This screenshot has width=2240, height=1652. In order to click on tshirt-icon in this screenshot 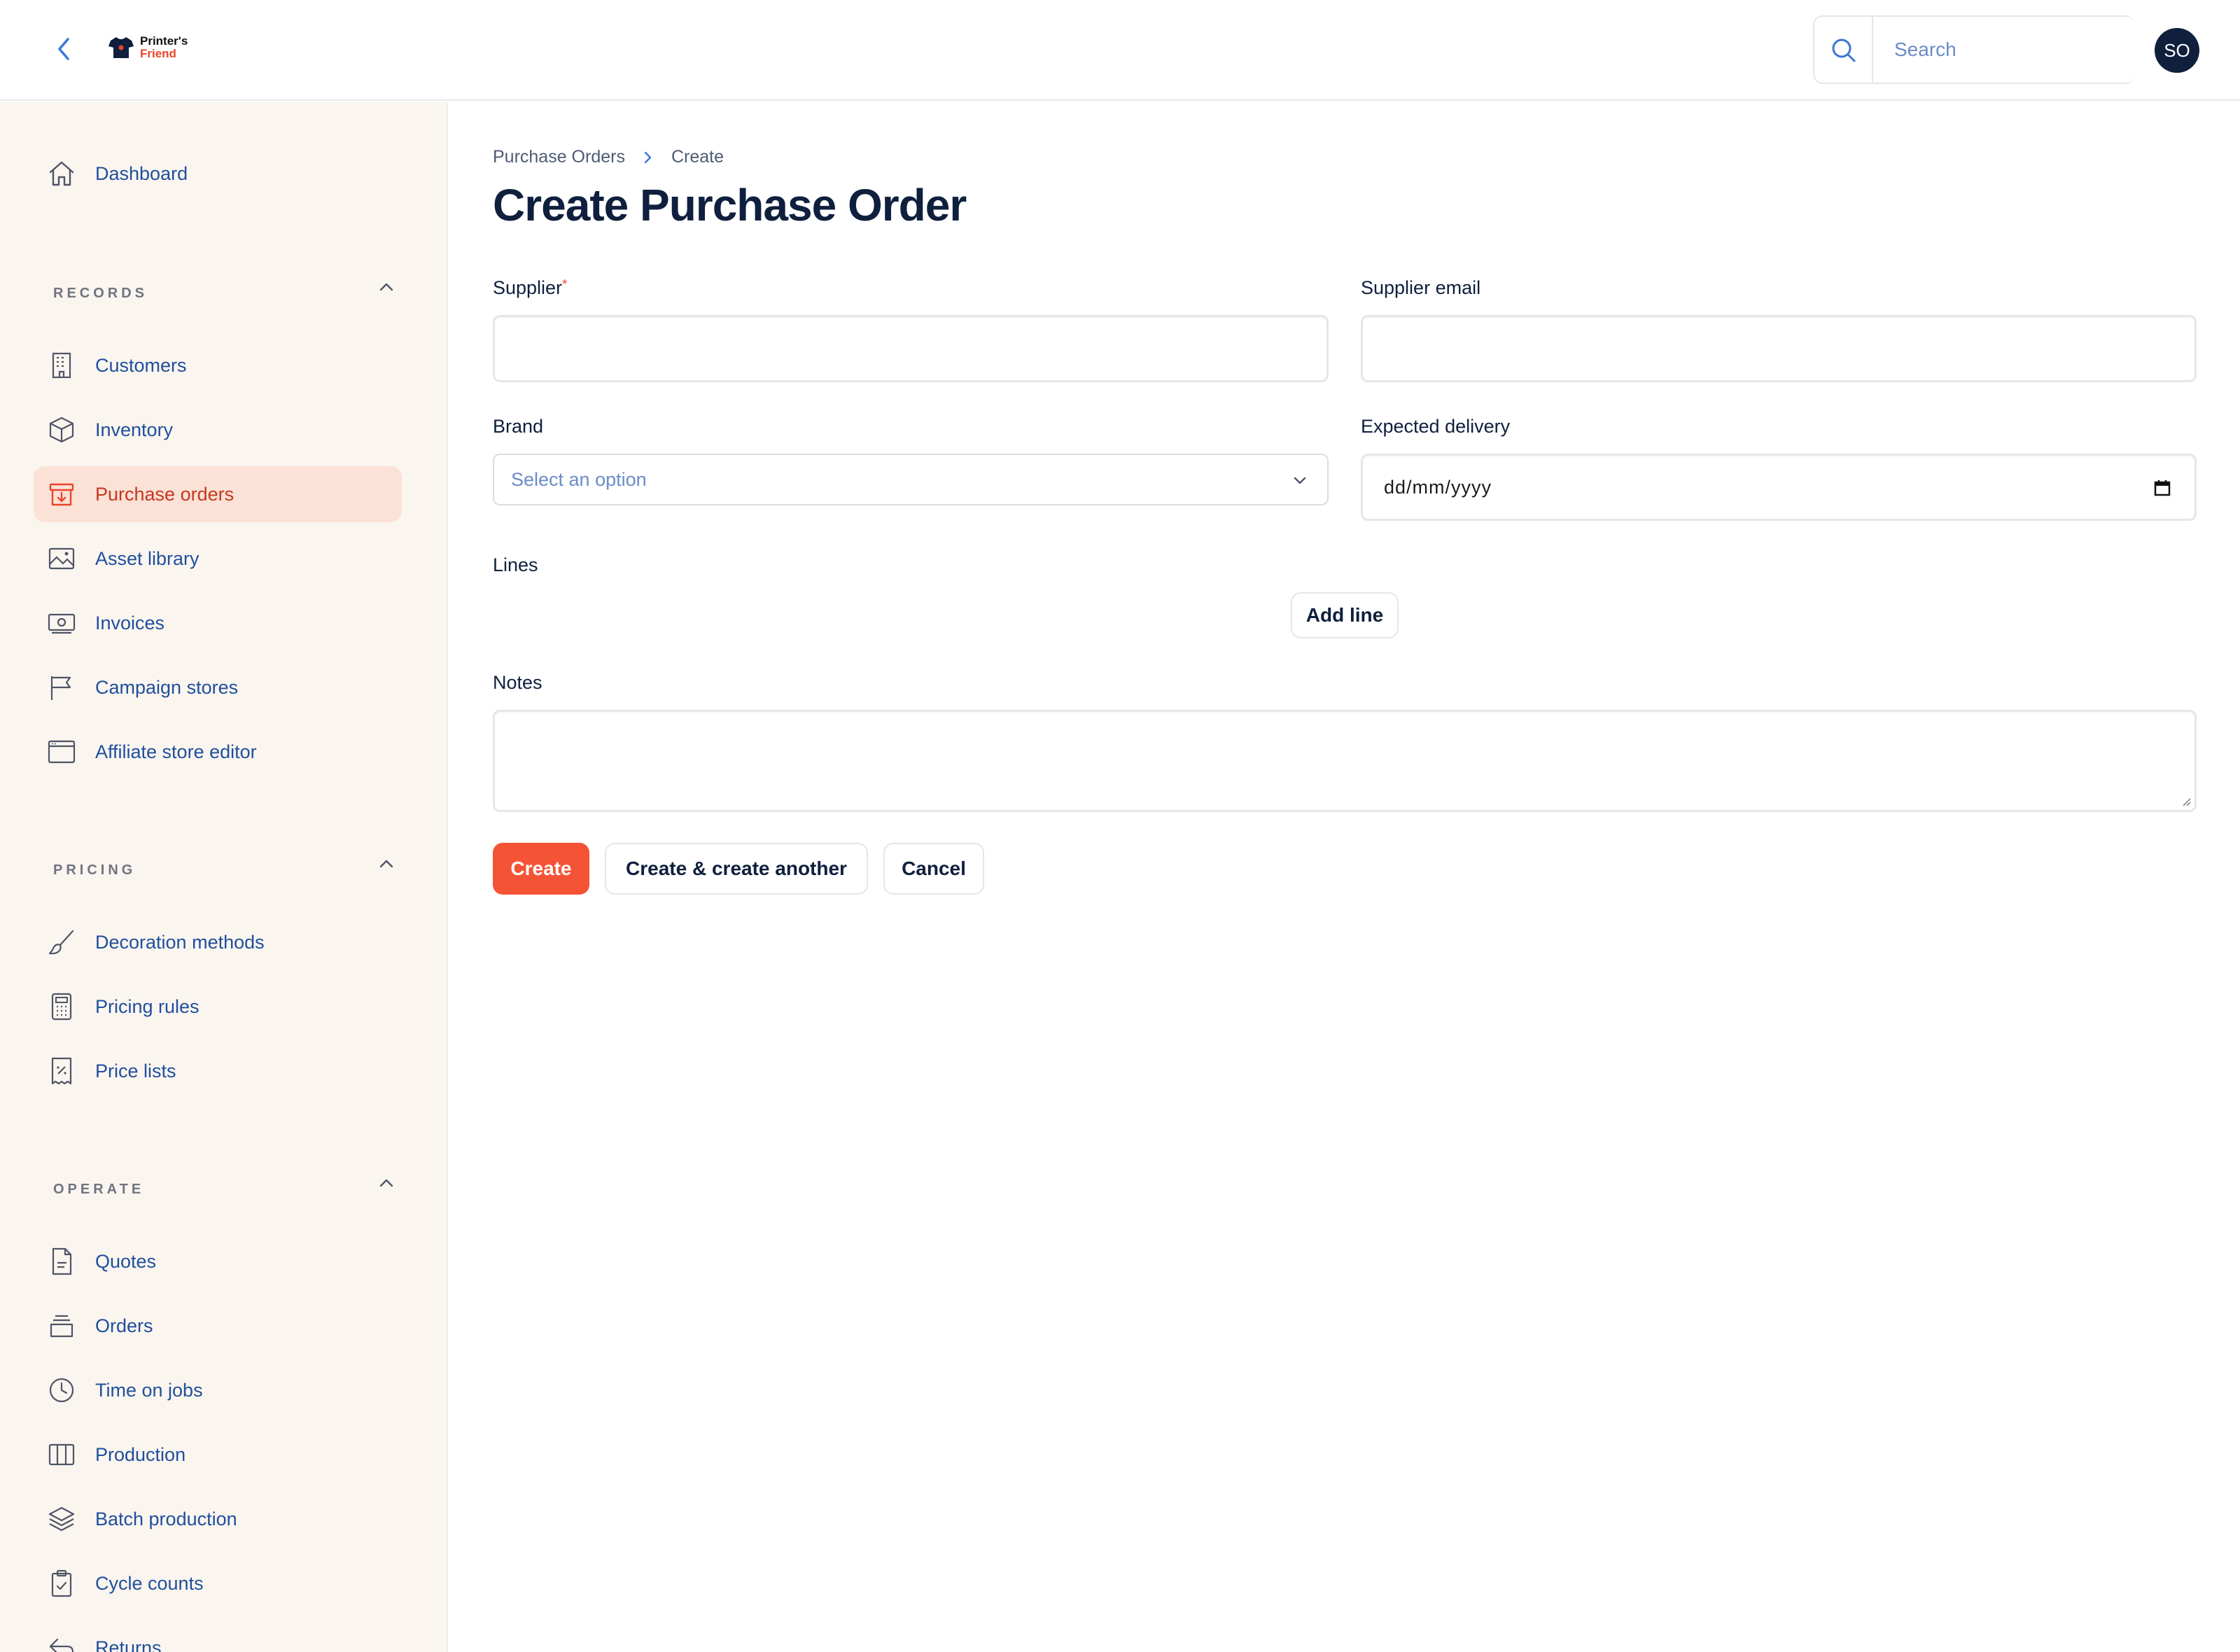, I will do `click(121, 47)`.